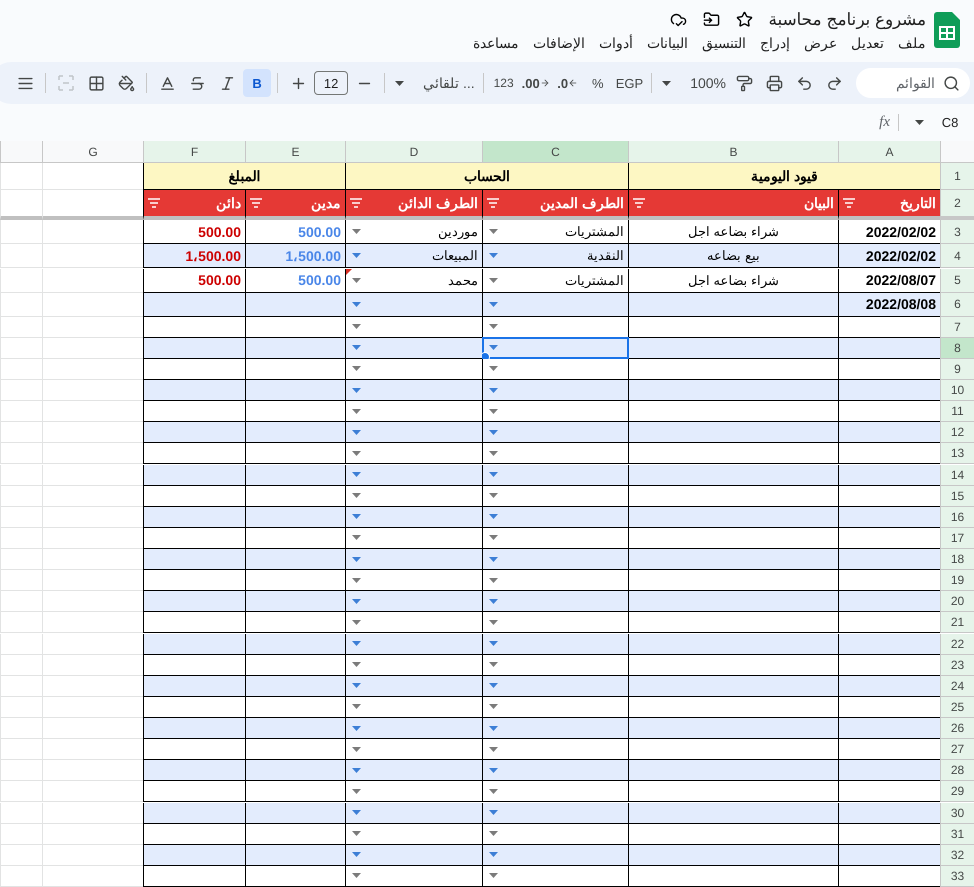  I want to click on row-header: 20, so click(957, 601).